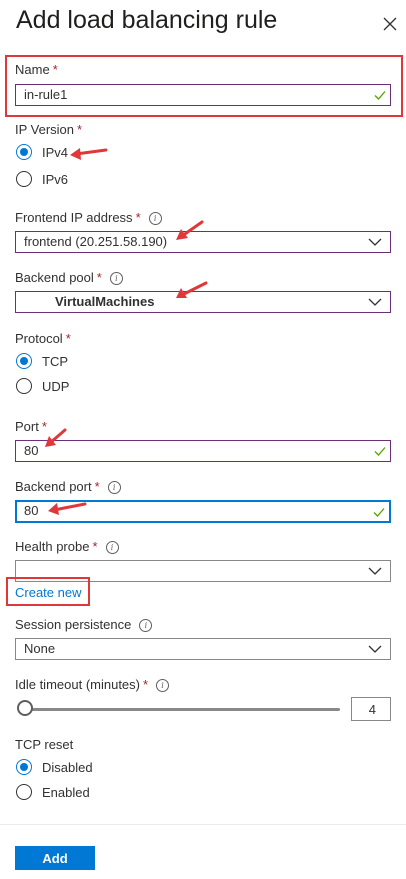 This screenshot has height=879, width=406. I want to click on create-new-highlight-box, so click(48, 591).